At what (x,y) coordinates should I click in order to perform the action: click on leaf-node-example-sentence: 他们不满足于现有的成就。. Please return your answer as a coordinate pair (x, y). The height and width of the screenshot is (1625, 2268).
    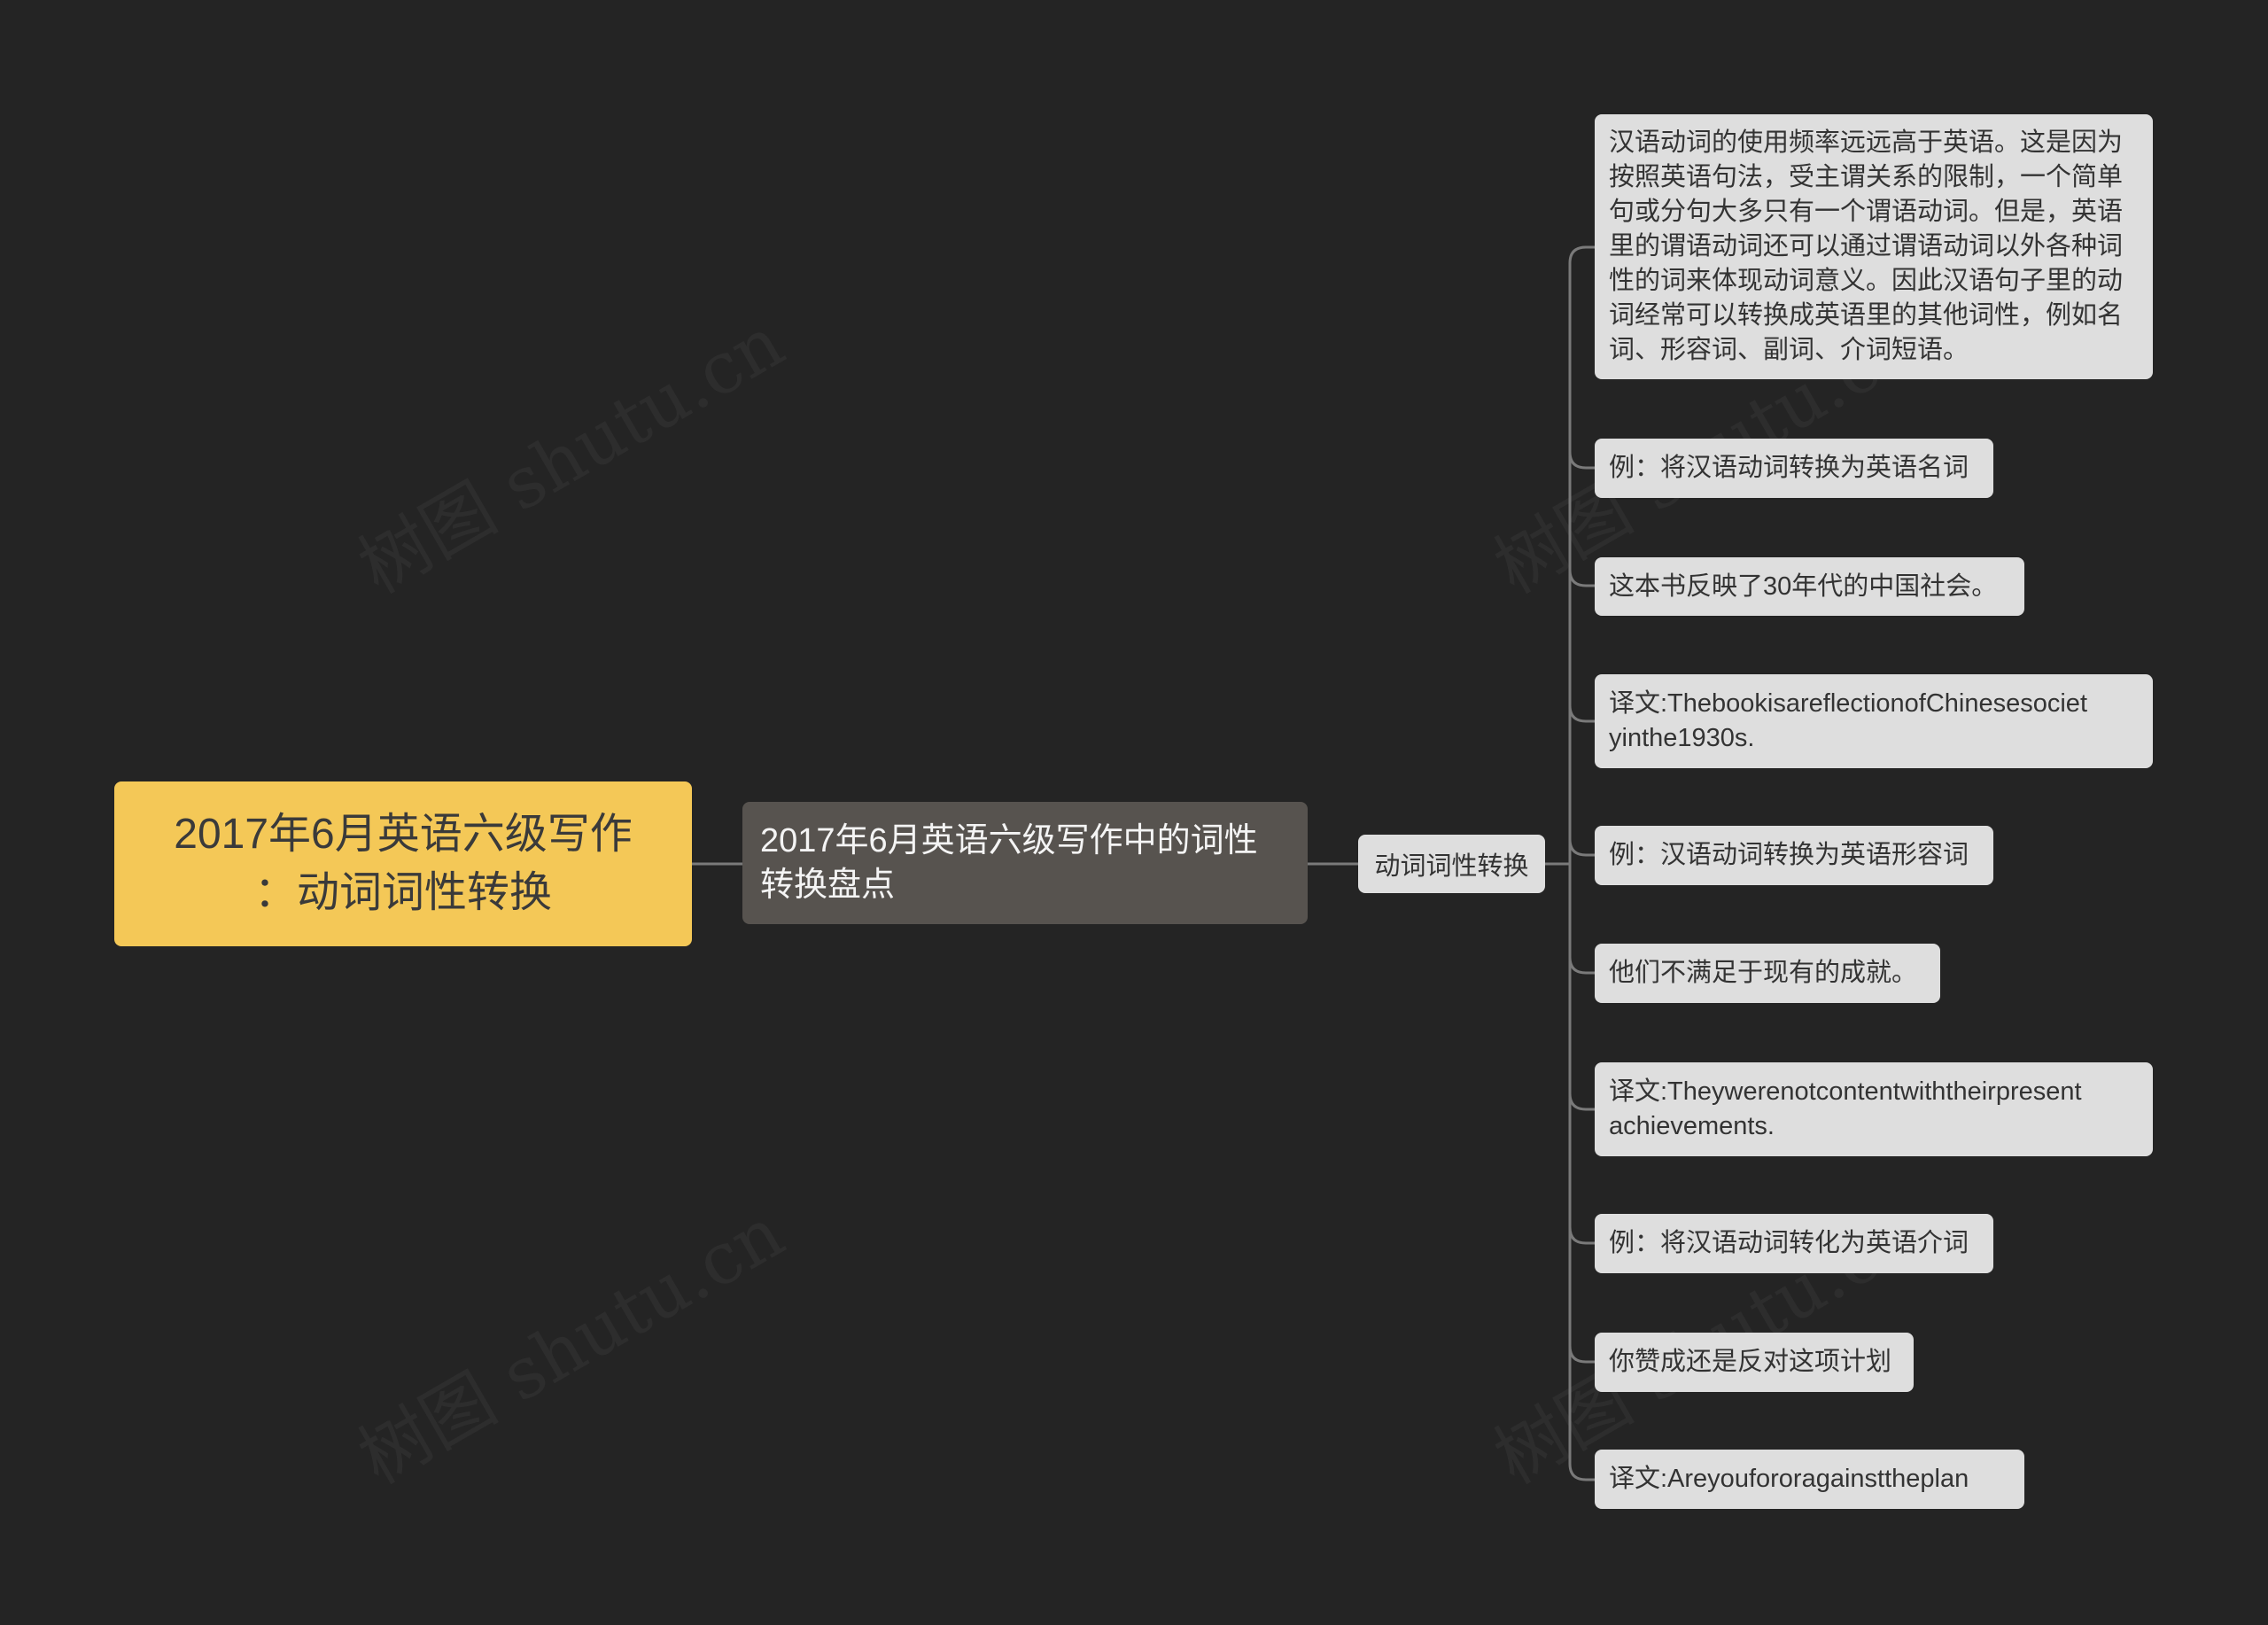
    Looking at the image, I should click on (1767, 973).